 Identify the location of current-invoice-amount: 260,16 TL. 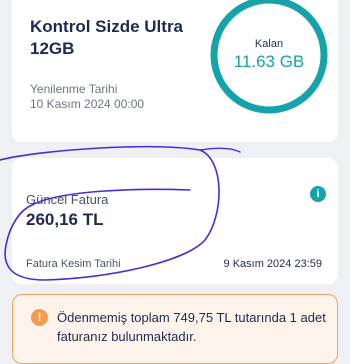
(65, 219).